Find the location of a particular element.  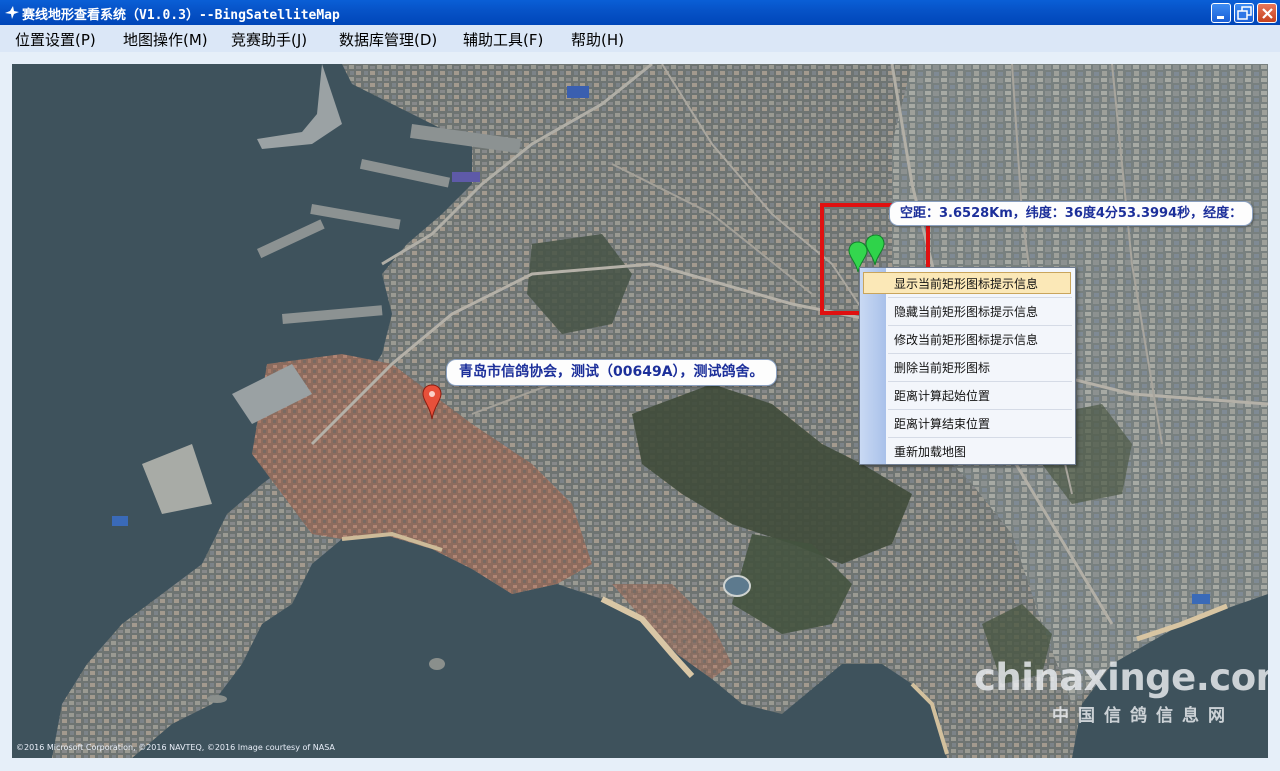

menu-race-assistant: 竞赛助手(J) is located at coordinates (269, 39).